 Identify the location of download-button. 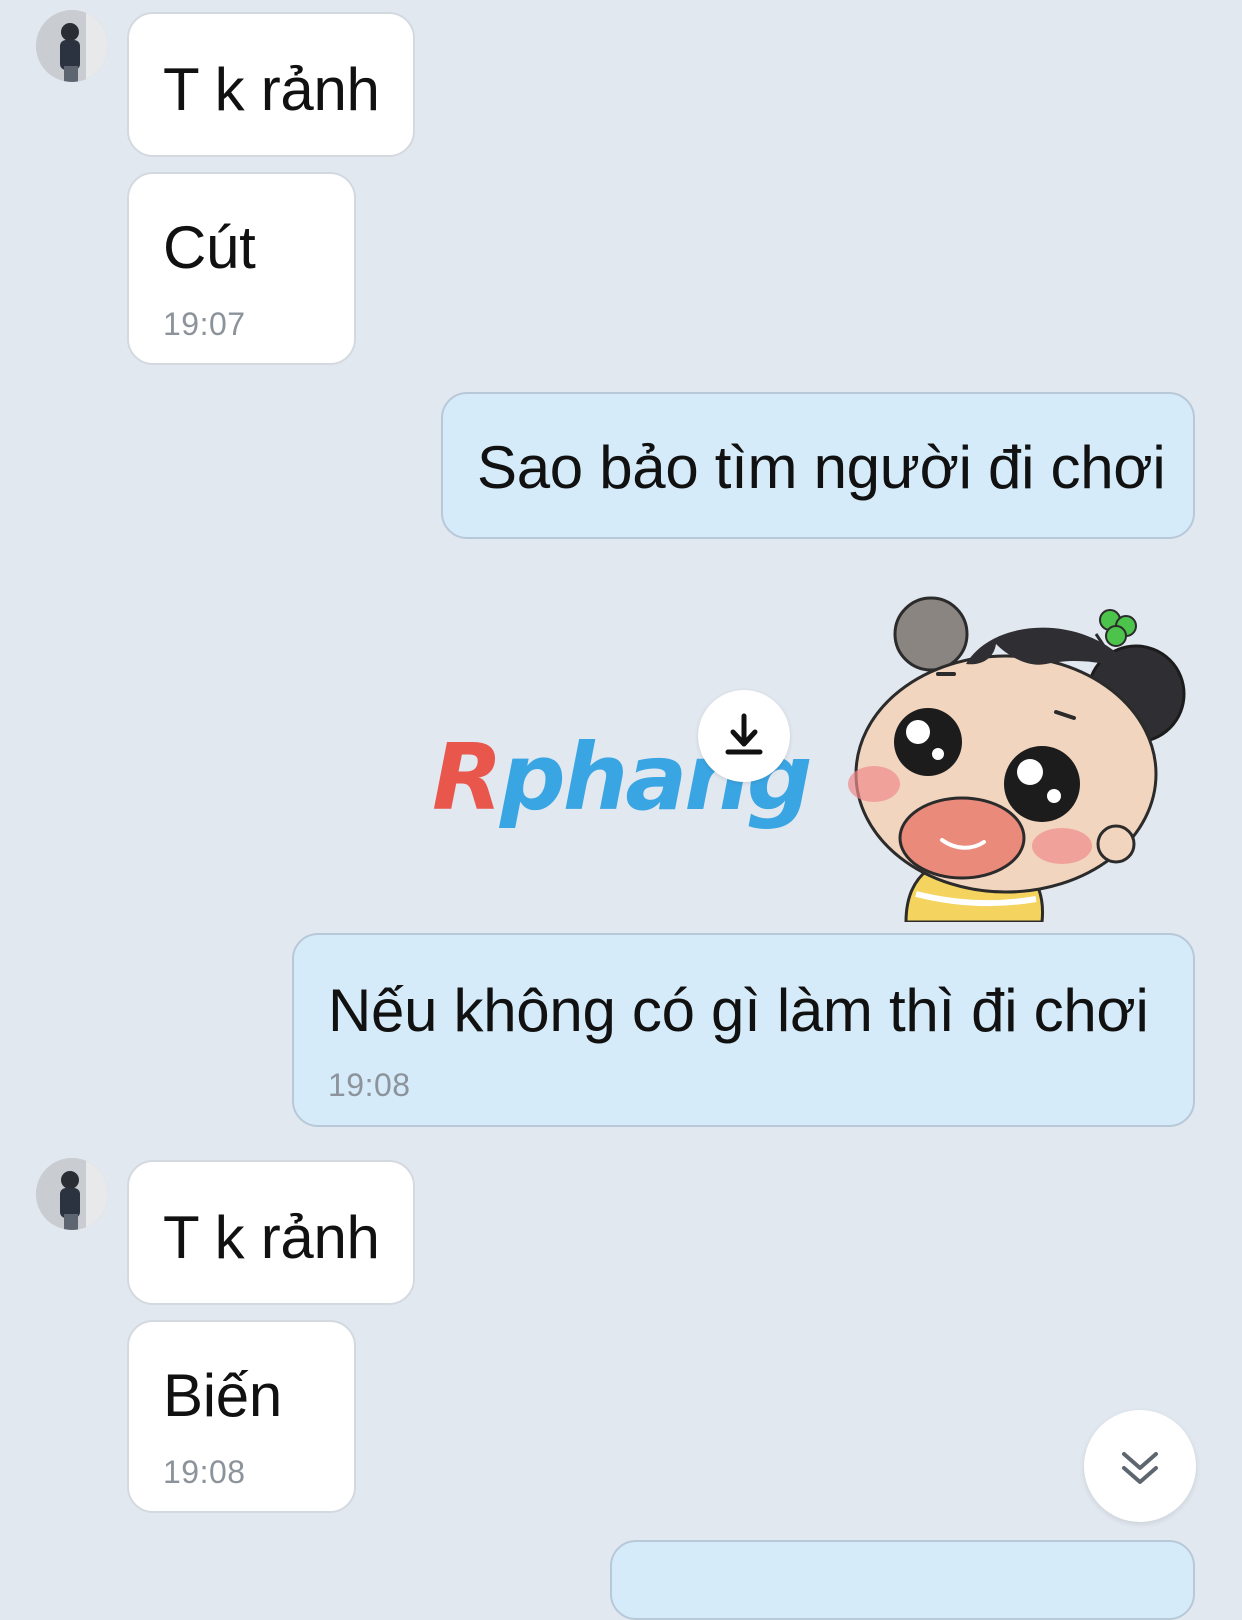
(744, 736).